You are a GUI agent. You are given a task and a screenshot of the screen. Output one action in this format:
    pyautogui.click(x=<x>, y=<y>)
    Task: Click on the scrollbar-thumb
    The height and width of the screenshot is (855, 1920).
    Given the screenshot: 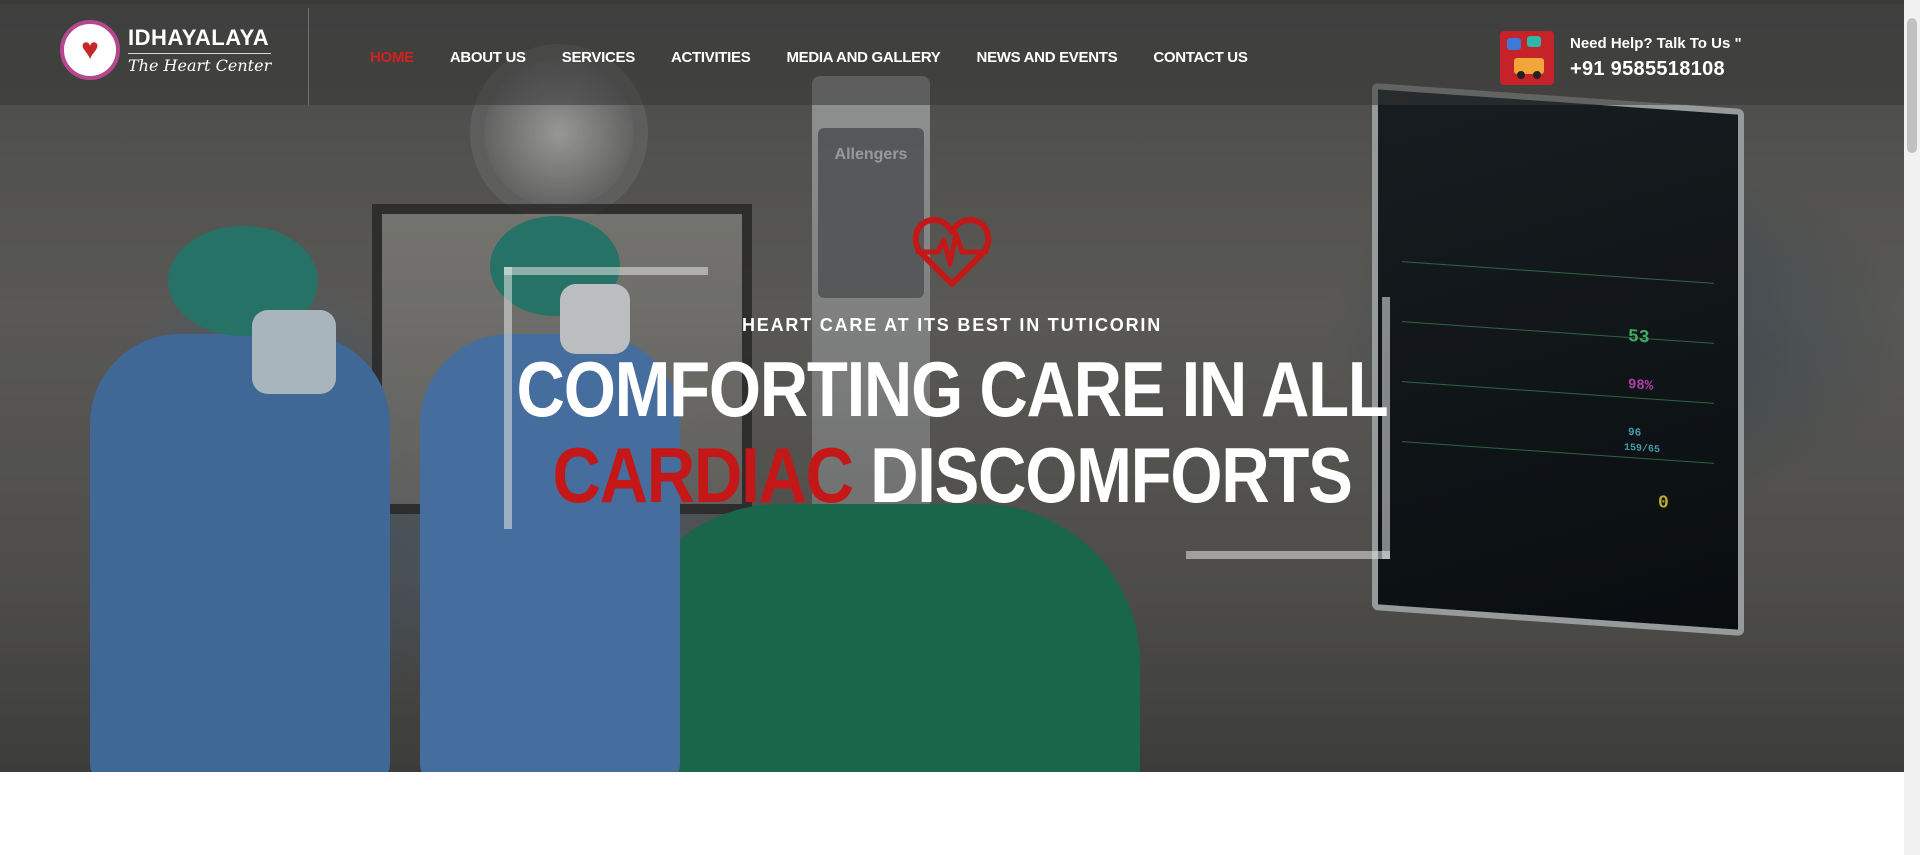 What is the action you would take?
    pyautogui.click(x=1912, y=85)
    